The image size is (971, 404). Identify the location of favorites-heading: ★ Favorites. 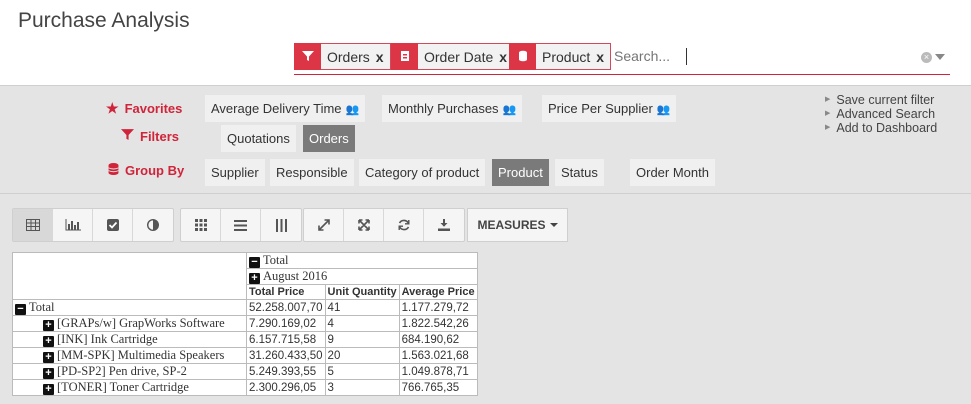
(144, 108).